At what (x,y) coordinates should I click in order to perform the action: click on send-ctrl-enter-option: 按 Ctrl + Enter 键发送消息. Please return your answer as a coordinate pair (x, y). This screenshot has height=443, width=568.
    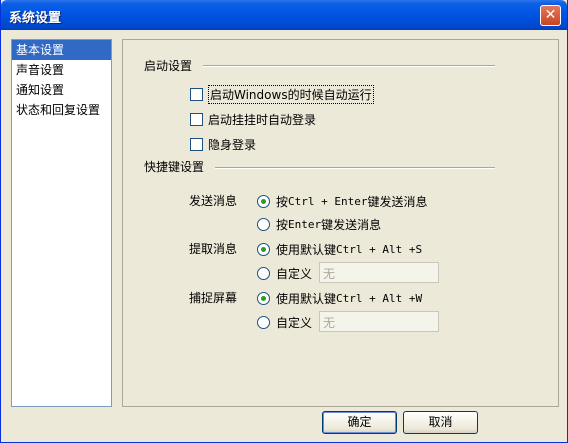
    Looking at the image, I should click on (342, 201).